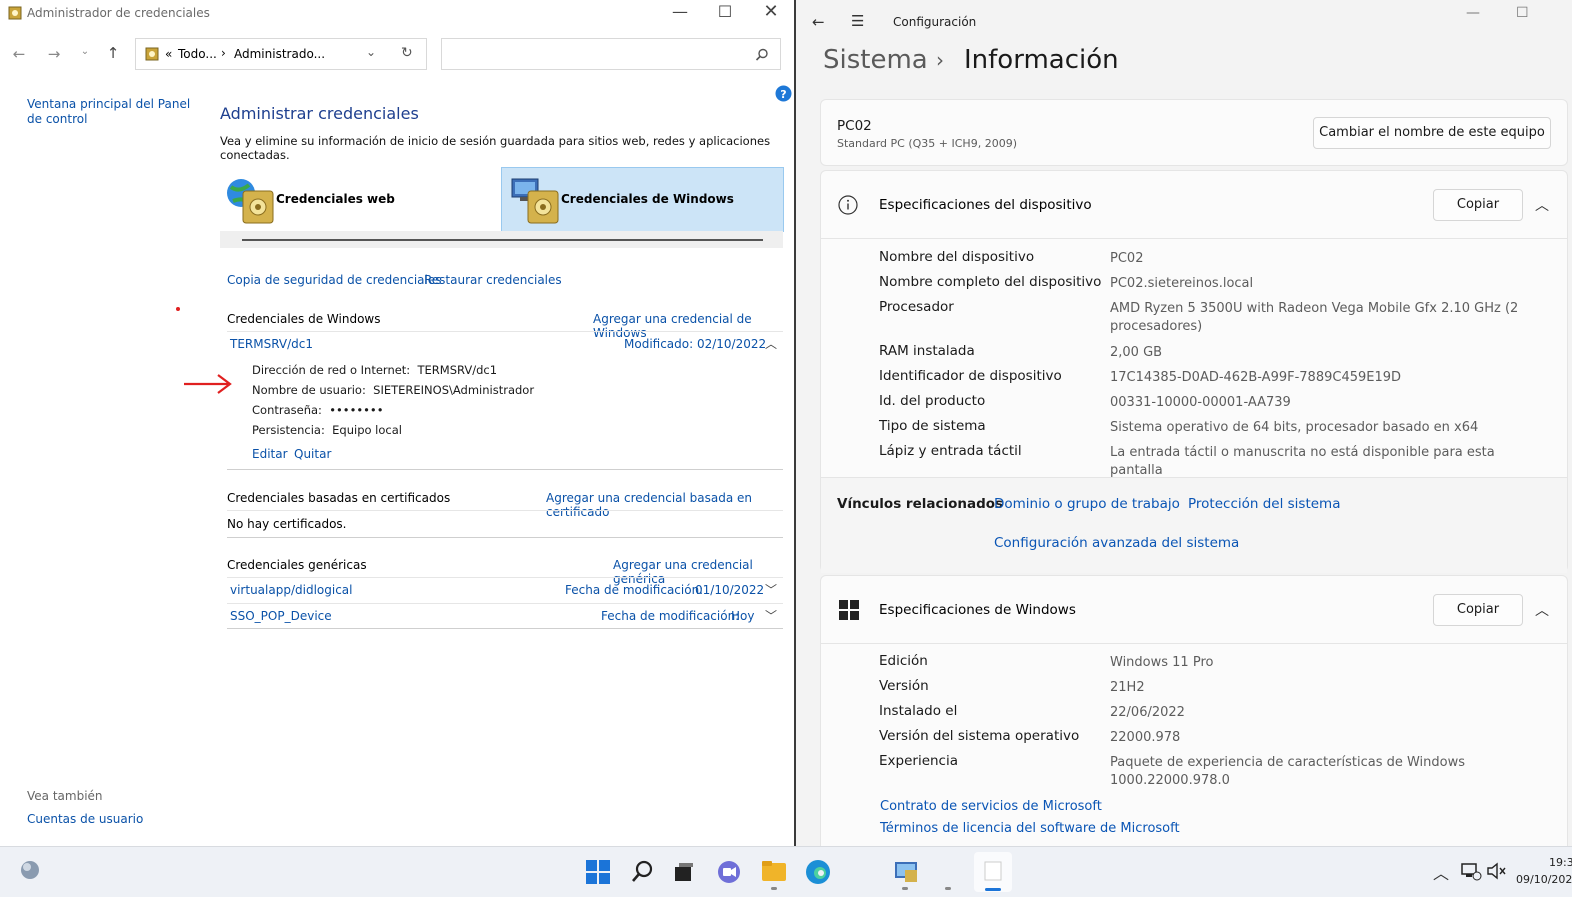  What do you see at coordinates (65, 796) in the screenshot?
I see `see-also-heading: Vea también` at bounding box center [65, 796].